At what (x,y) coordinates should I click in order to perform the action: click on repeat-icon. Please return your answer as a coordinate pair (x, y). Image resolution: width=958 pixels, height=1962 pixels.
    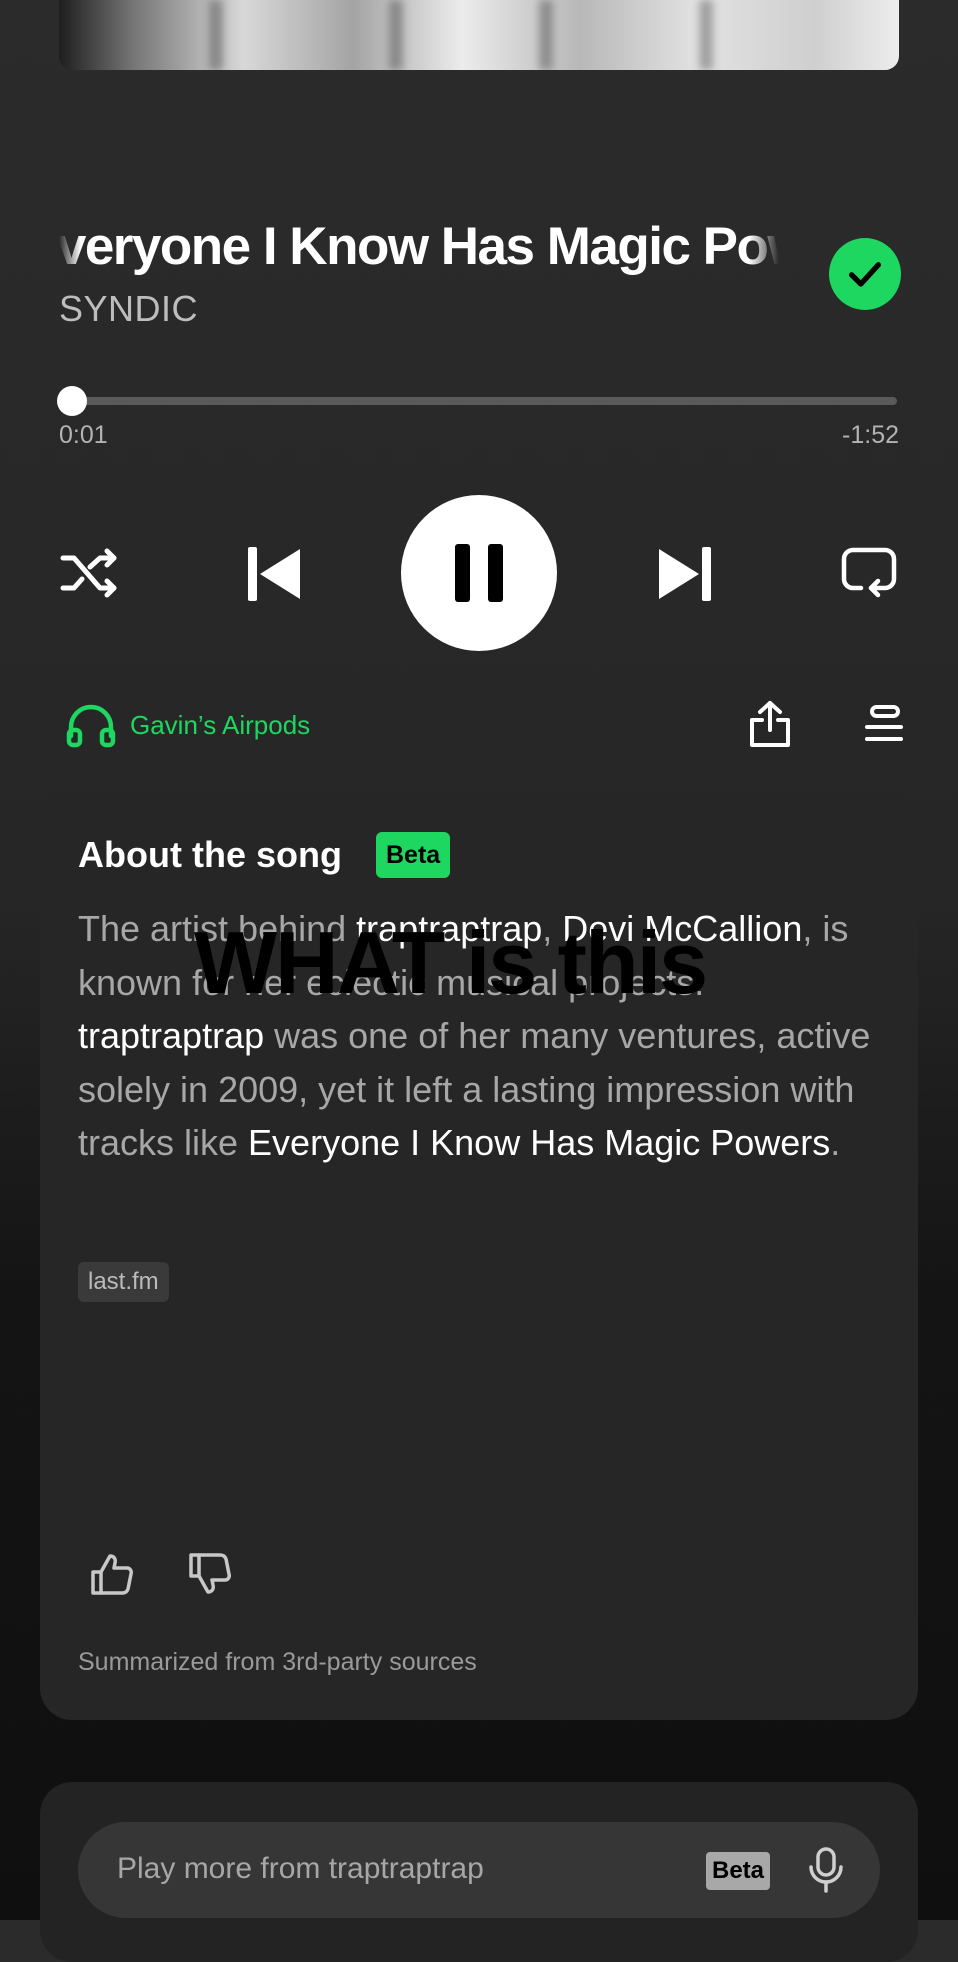
    Looking at the image, I should click on (869, 572).